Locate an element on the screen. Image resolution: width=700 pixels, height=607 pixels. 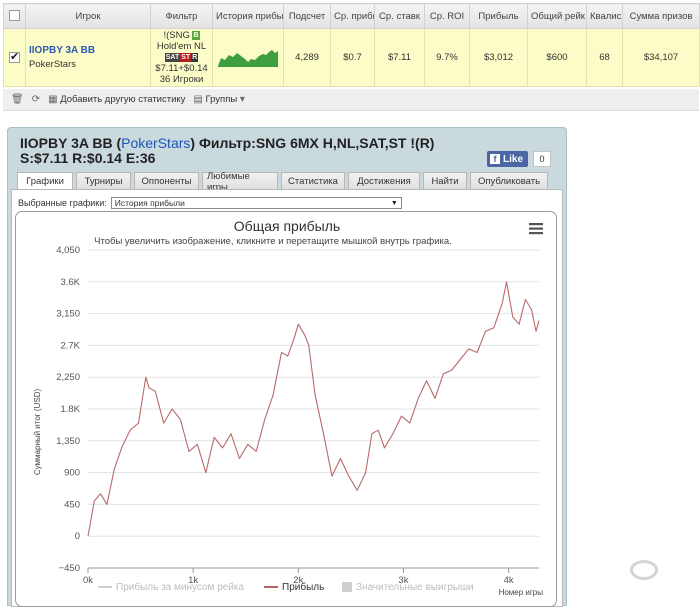
select-all-checkbox is located at coordinates (14, 16).